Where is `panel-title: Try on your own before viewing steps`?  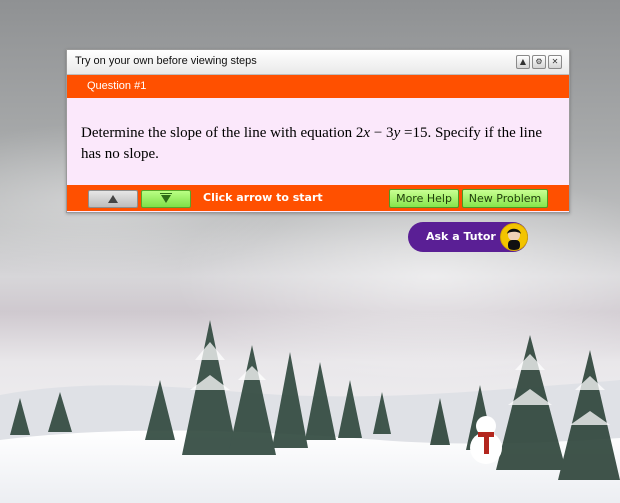
panel-title: Try on your own before viewing steps is located at coordinates (166, 61).